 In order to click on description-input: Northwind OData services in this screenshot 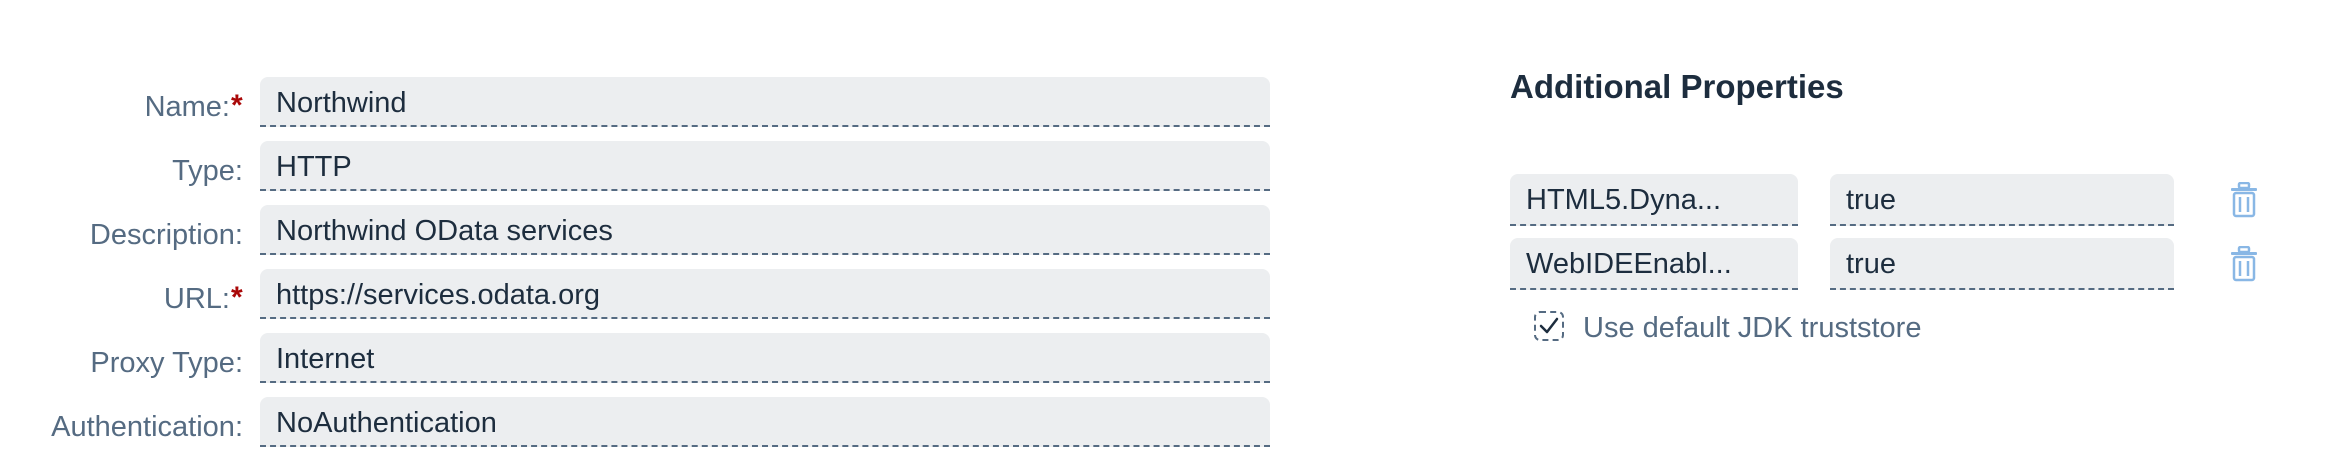, I will do `click(765, 230)`.